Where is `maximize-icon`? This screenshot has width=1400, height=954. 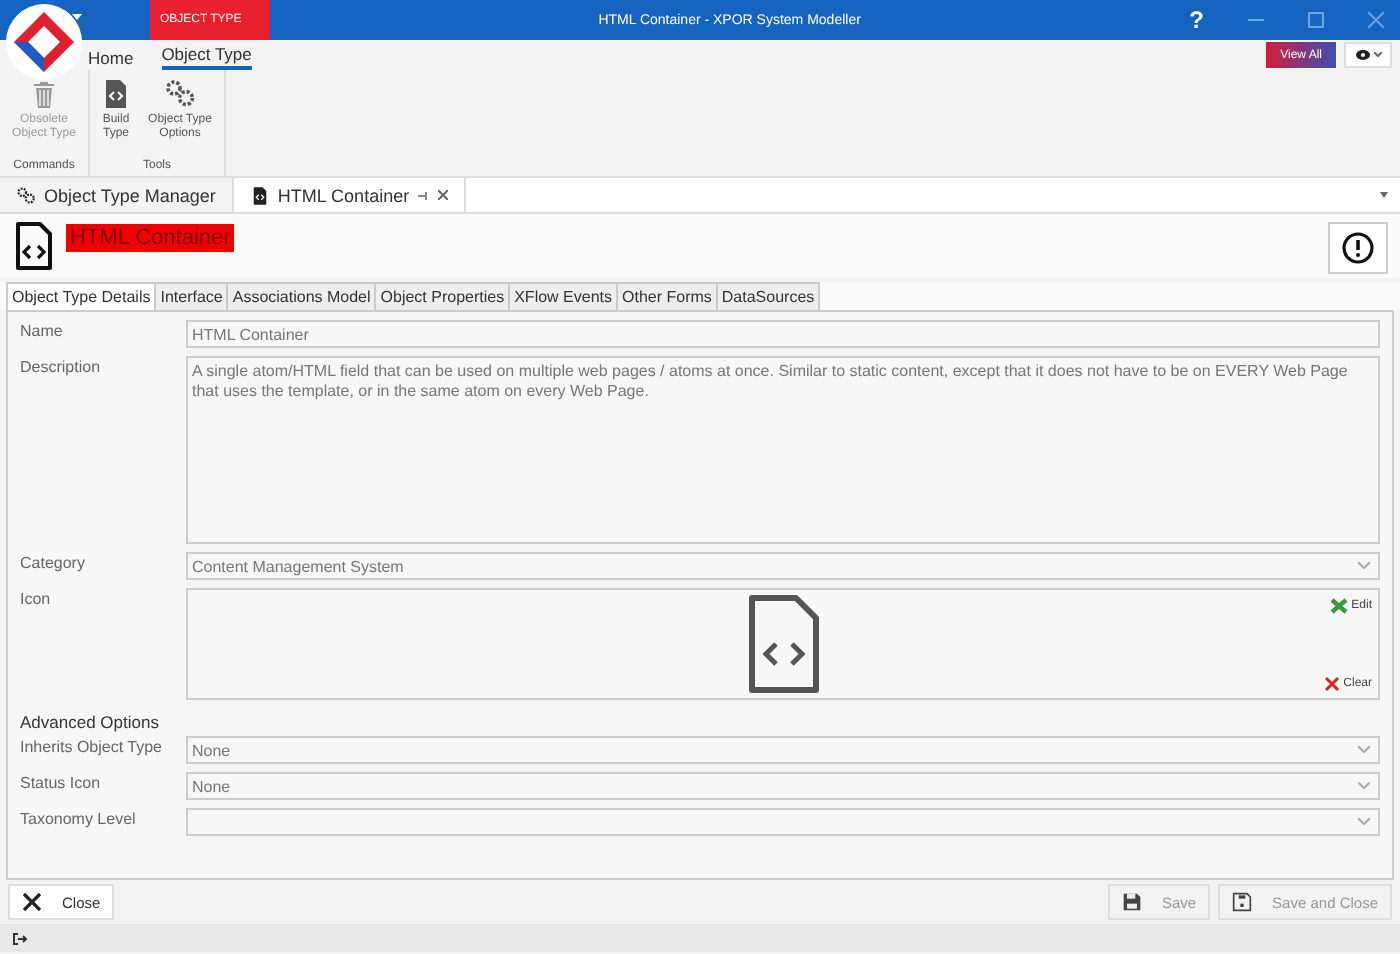 maximize-icon is located at coordinates (1316, 20).